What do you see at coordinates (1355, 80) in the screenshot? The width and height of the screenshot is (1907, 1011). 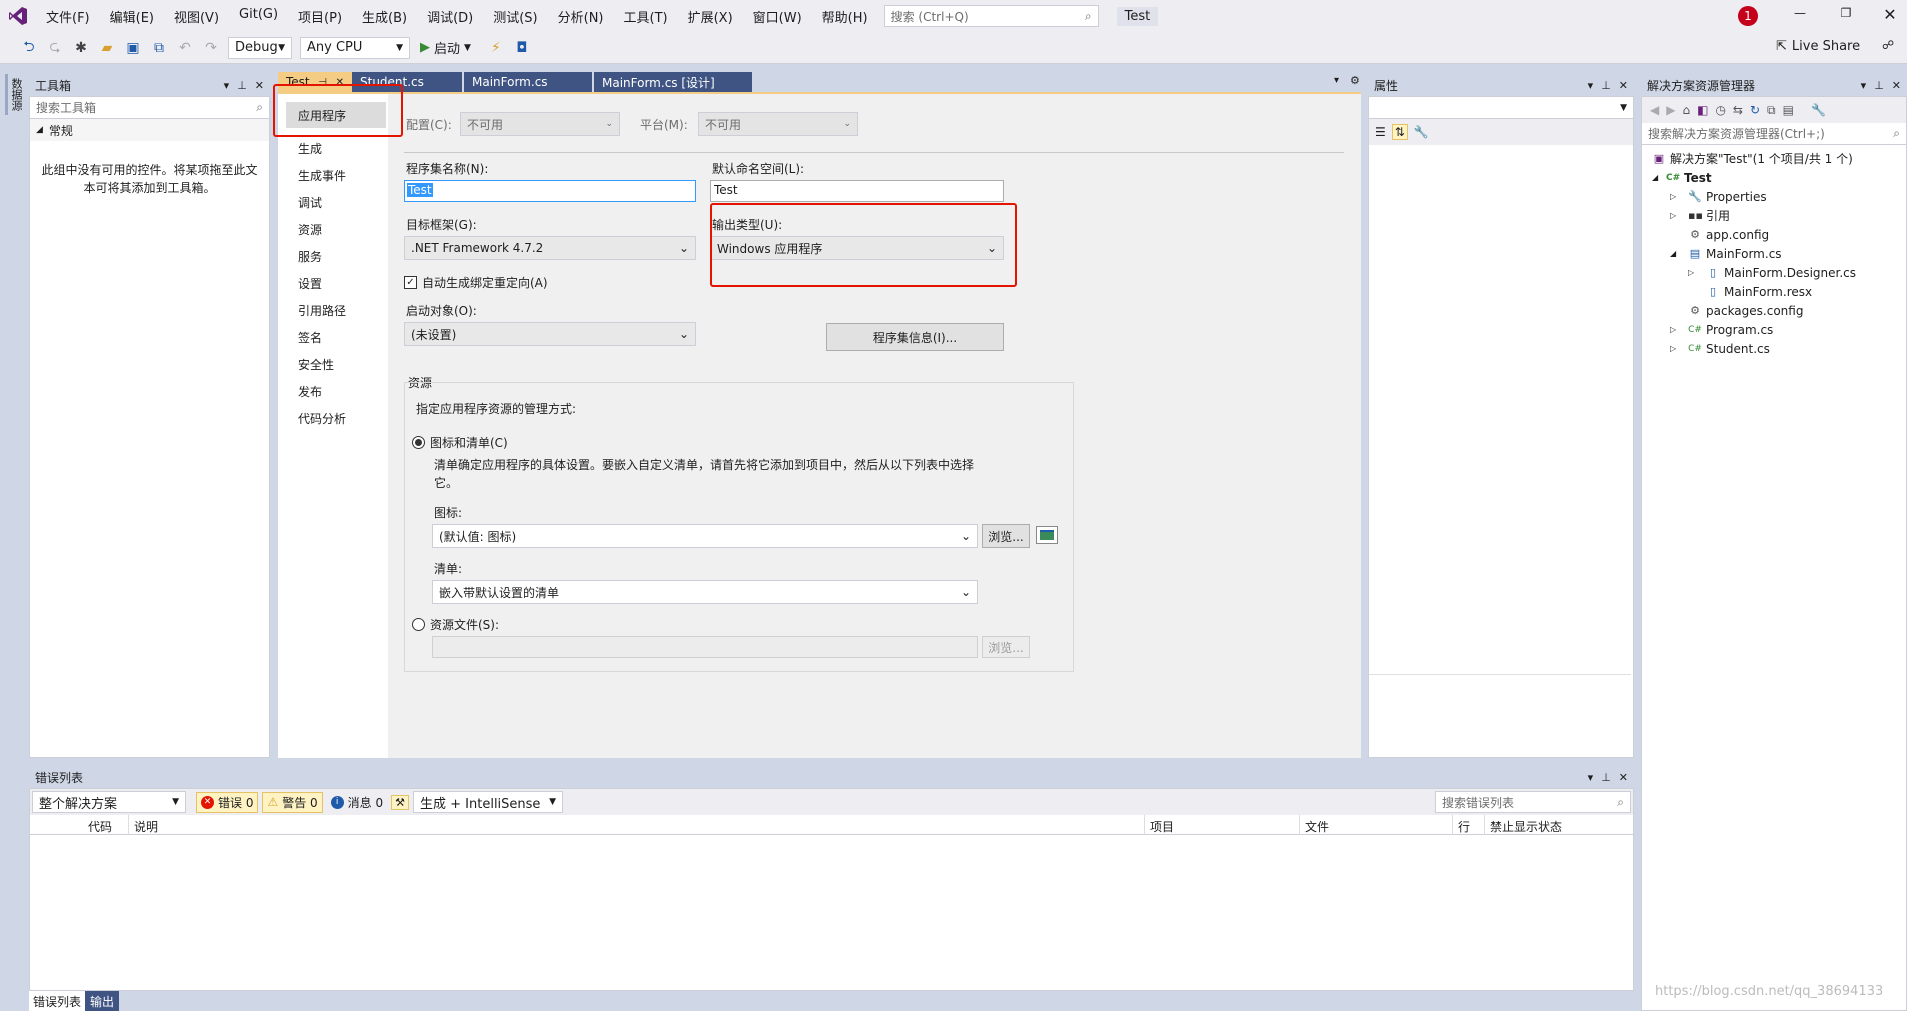 I see `settings-gear-icon: ⚙` at bounding box center [1355, 80].